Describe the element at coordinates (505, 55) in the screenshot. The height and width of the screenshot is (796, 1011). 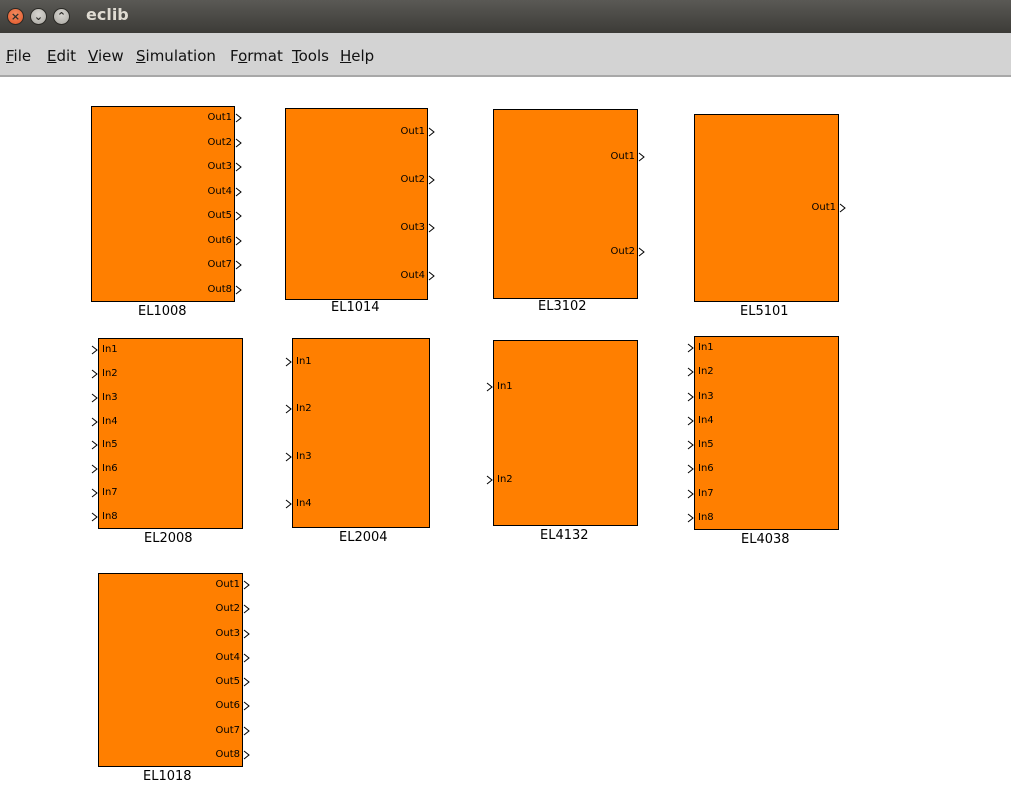
I see `menu-bar: File Edit View Simulation Format Tools Help` at that location.